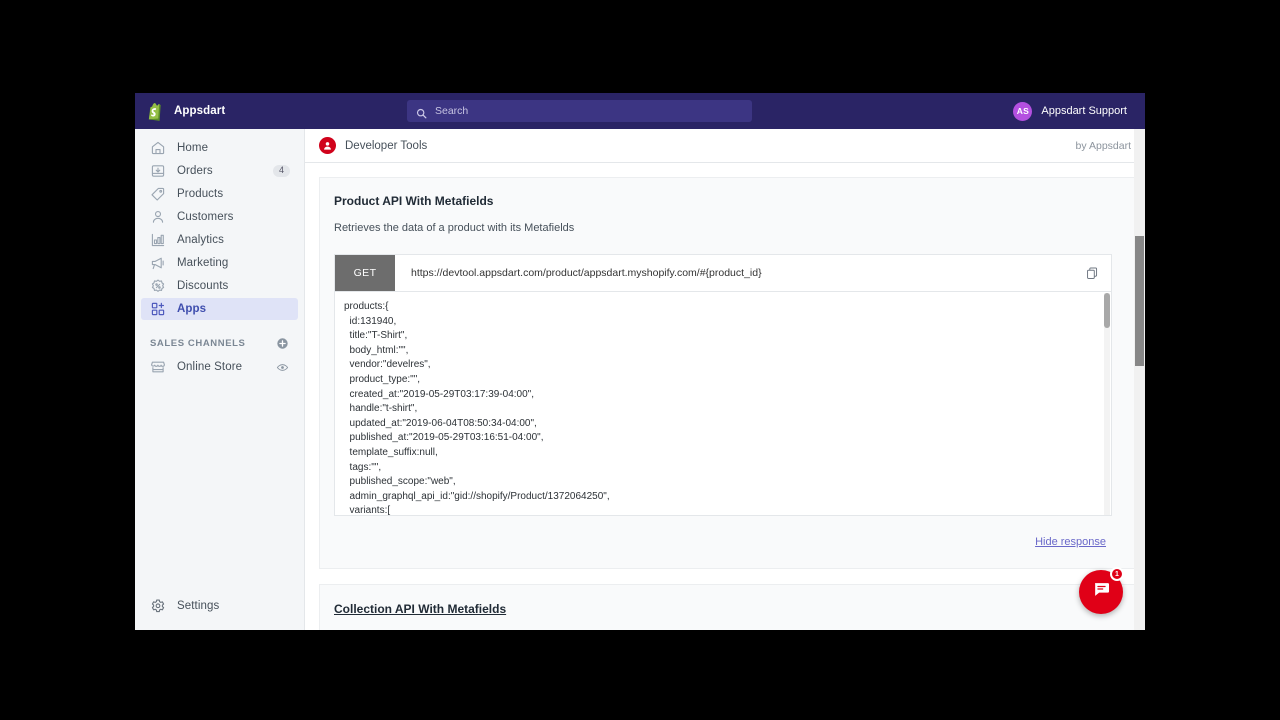 Image resolution: width=1280 pixels, height=720 pixels. Describe the element at coordinates (158, 263) in the screenshot. I see `megaphone-icon` at that location.